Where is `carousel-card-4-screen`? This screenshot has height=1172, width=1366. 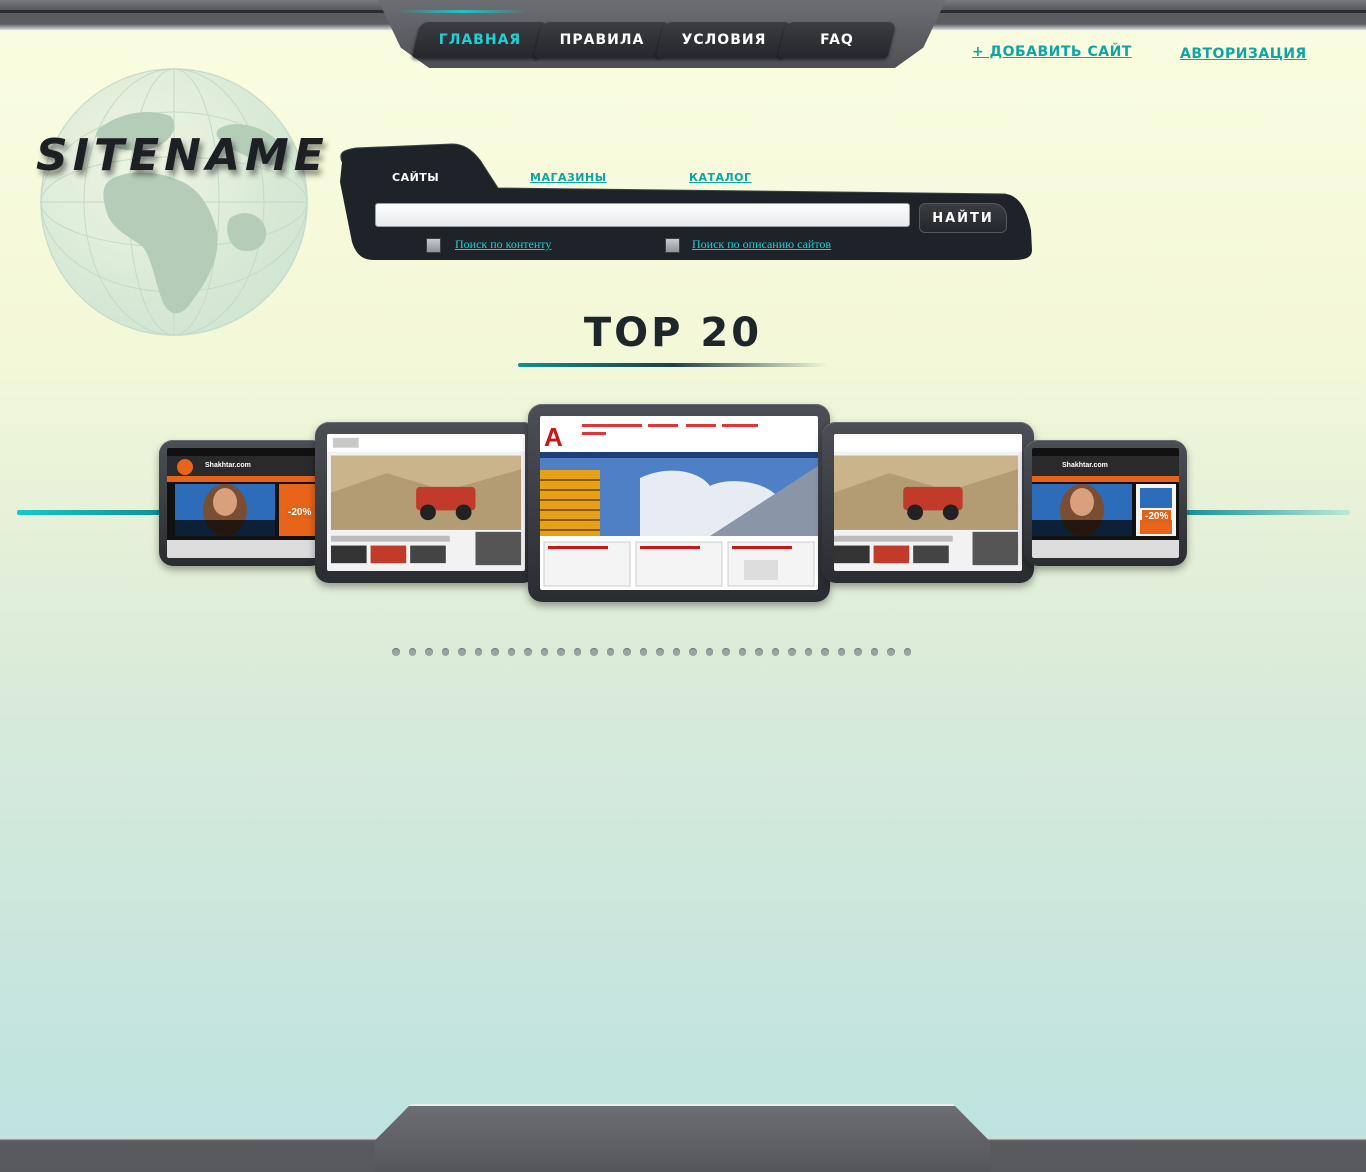
carousel-card-4-screen is located at coordinates (928, 502).